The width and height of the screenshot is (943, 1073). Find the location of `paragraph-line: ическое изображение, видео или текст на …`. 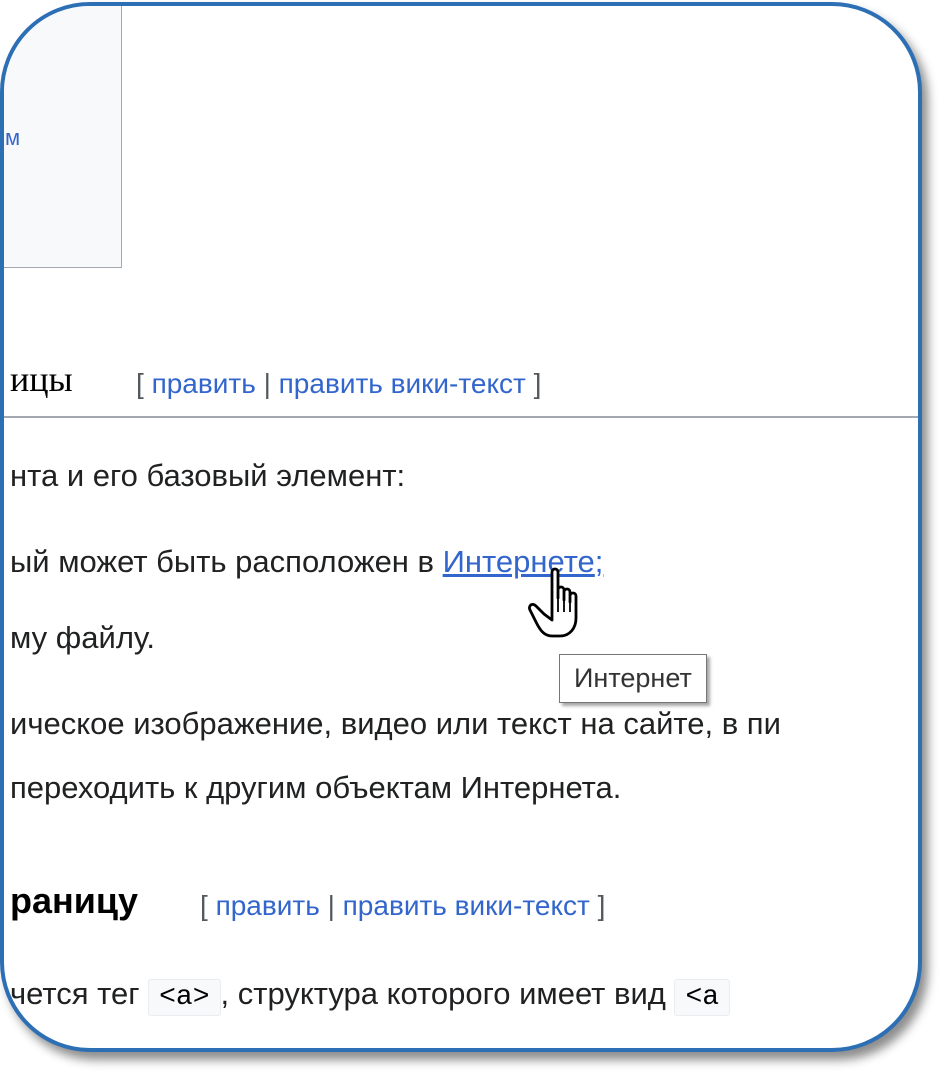

paragraph-line: ическое изображение, видео или текст на … is located at coordinates (395, 723).